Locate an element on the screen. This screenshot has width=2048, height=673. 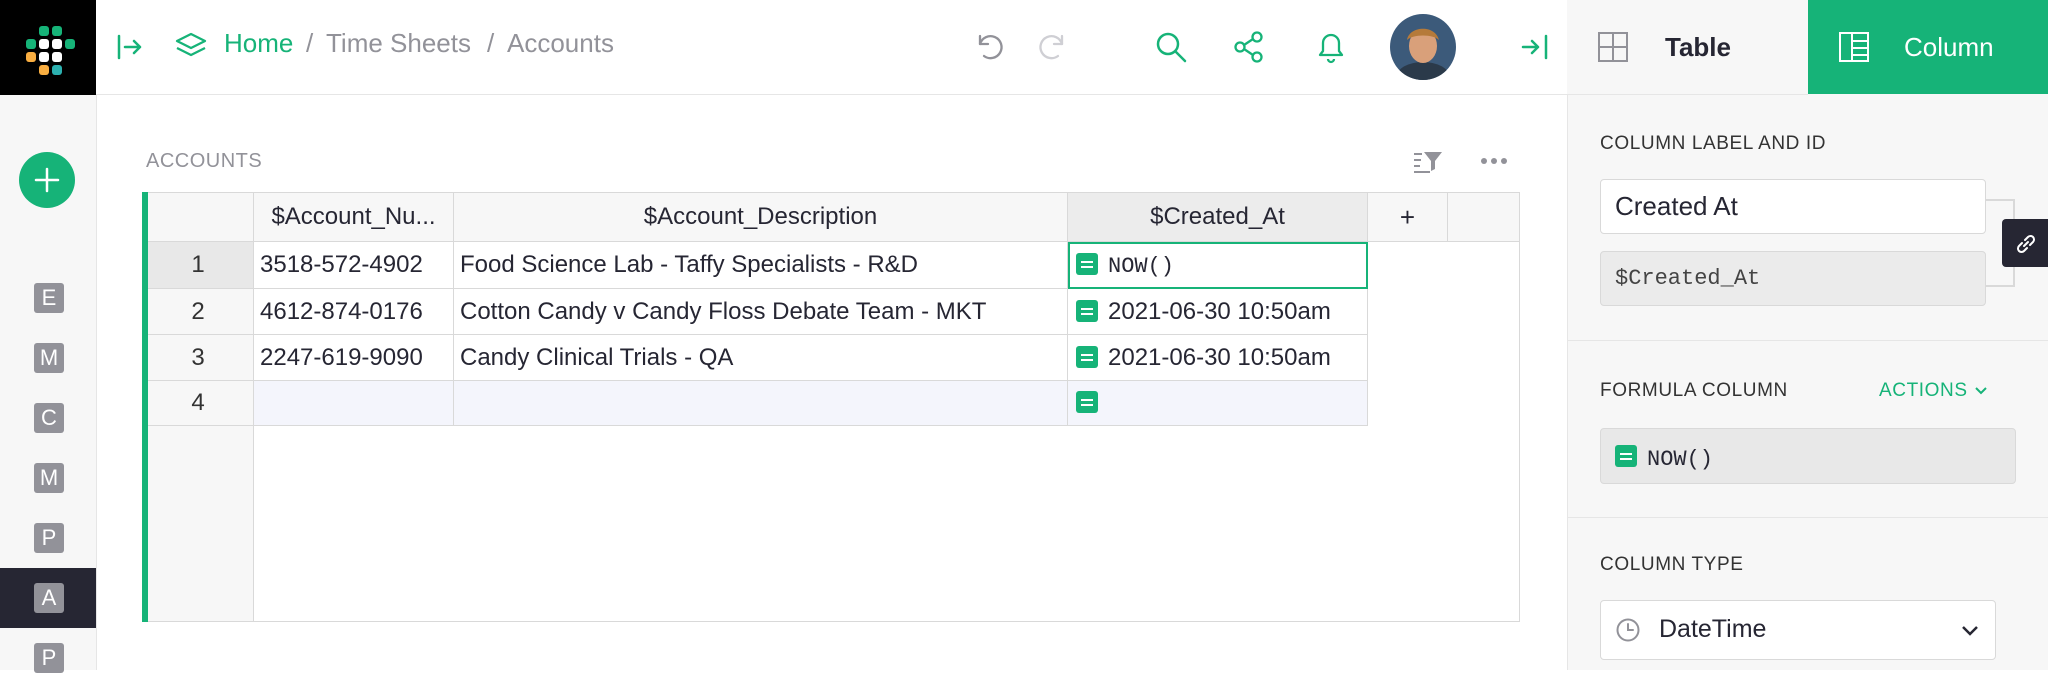
header-filler is located at coordinates (1483, 217).